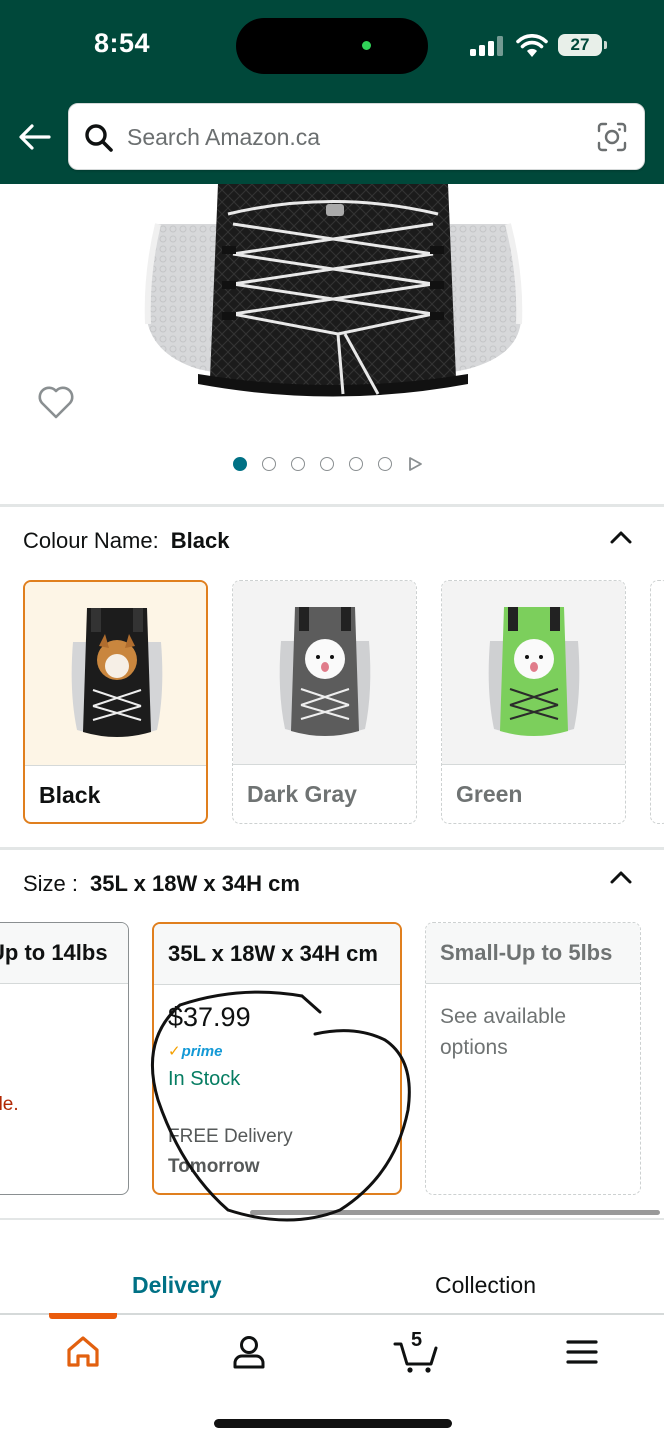  Describe the element at coordinates (64, 1058) in the screenshot. I see `size-option-up-to-14lbs: Up to 14lbs y ble.` at that location.